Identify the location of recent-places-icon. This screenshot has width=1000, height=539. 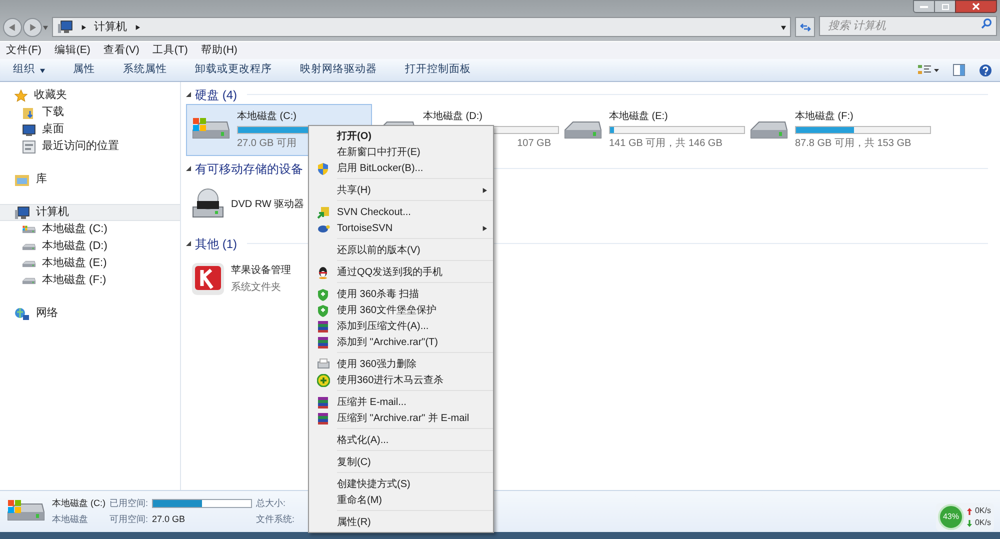
(29, 147).